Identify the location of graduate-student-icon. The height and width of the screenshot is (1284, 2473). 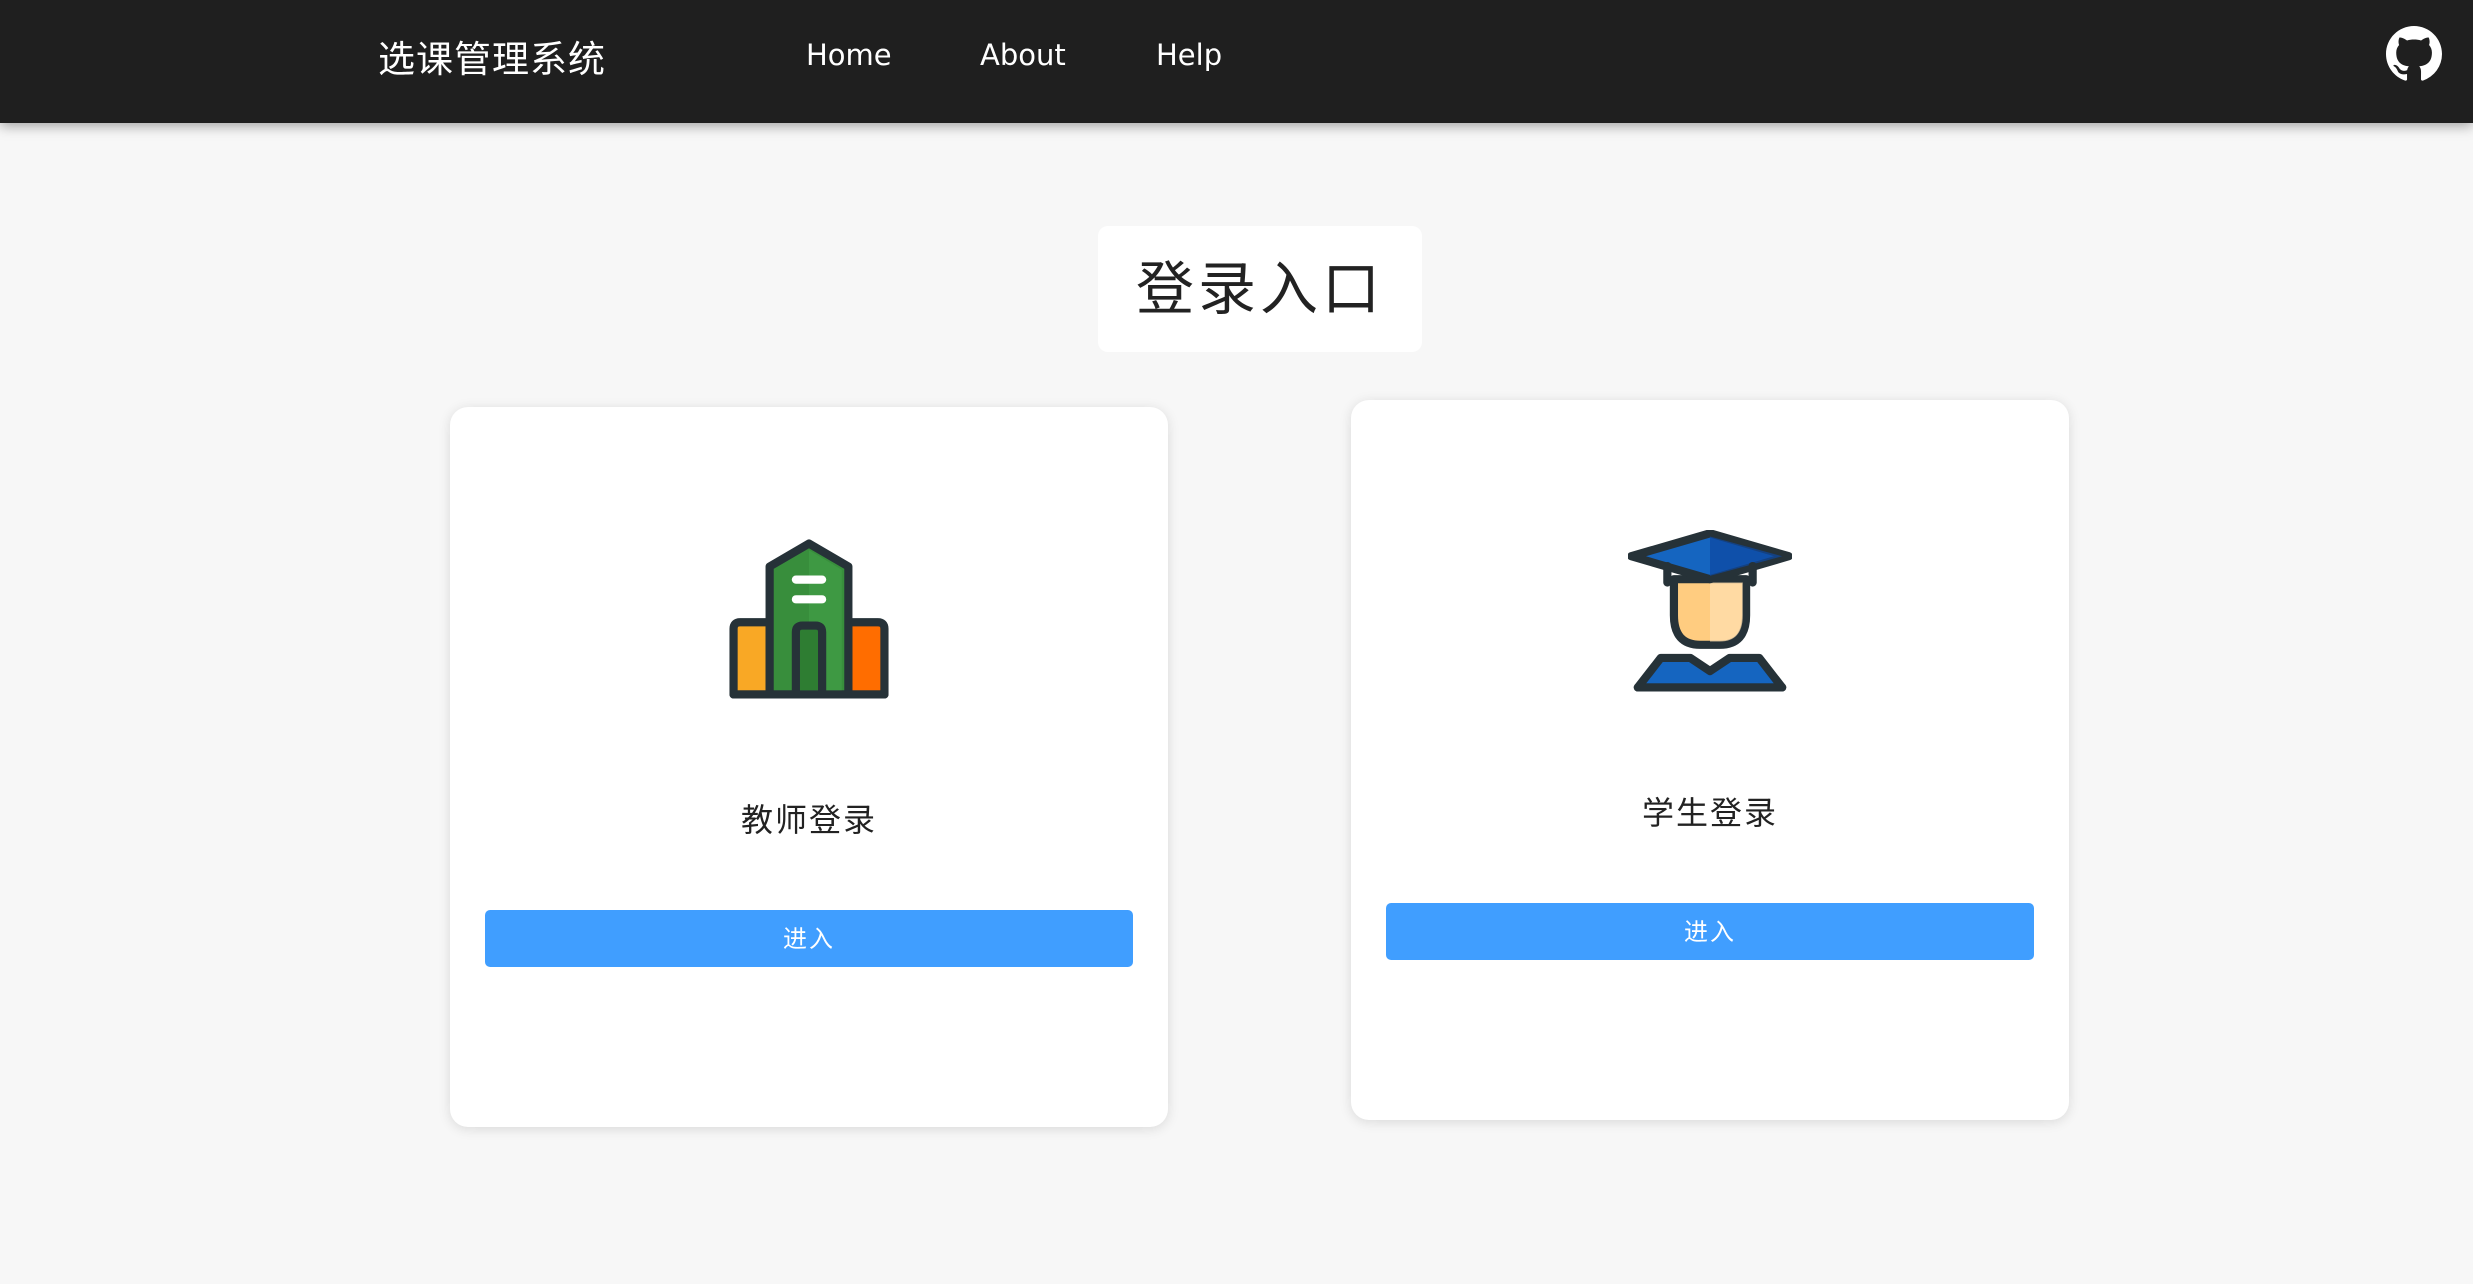
(1710, 615).